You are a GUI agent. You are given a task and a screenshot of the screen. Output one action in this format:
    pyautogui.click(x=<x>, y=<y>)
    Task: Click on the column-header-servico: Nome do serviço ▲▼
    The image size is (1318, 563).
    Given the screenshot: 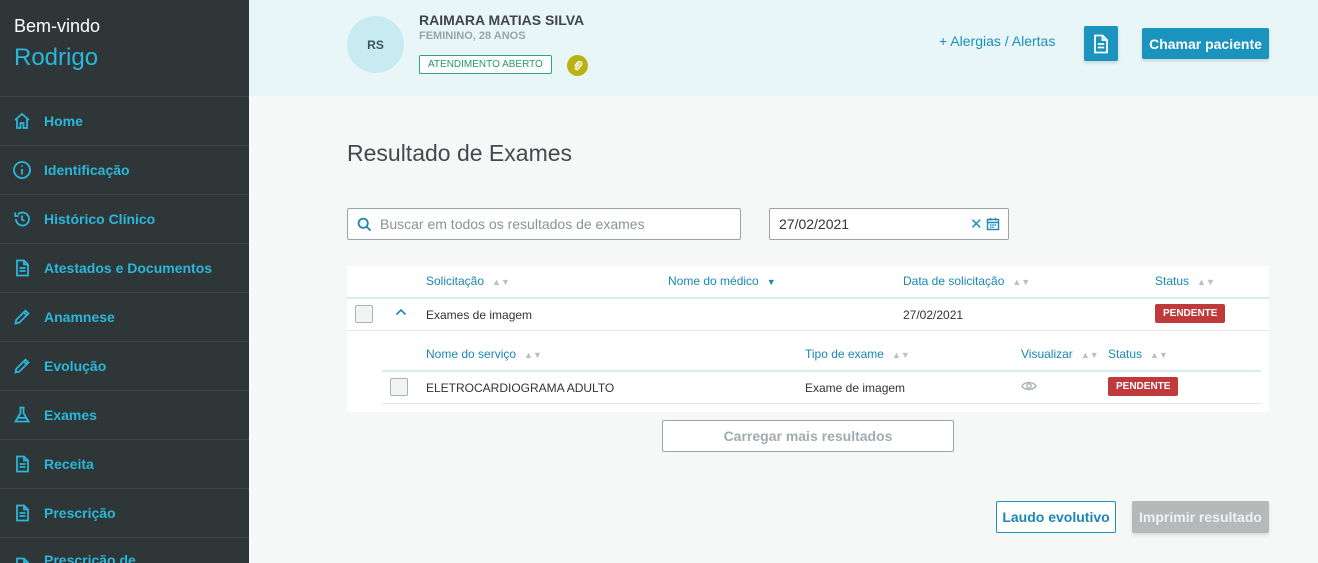 What is the action you would take?
    pyautogui.click(x=484, y=354)
    